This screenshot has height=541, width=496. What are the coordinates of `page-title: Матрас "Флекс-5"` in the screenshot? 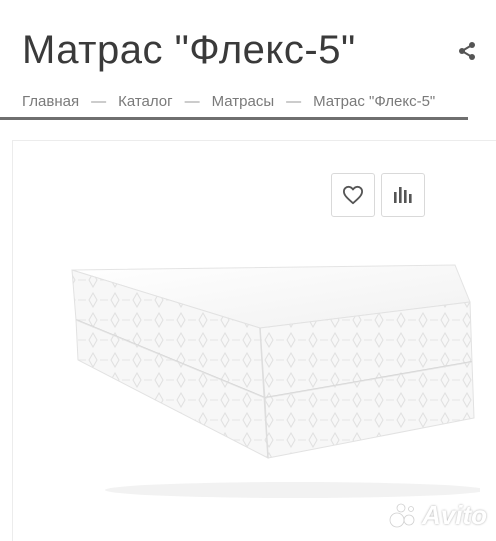 It's located at (189, 50).